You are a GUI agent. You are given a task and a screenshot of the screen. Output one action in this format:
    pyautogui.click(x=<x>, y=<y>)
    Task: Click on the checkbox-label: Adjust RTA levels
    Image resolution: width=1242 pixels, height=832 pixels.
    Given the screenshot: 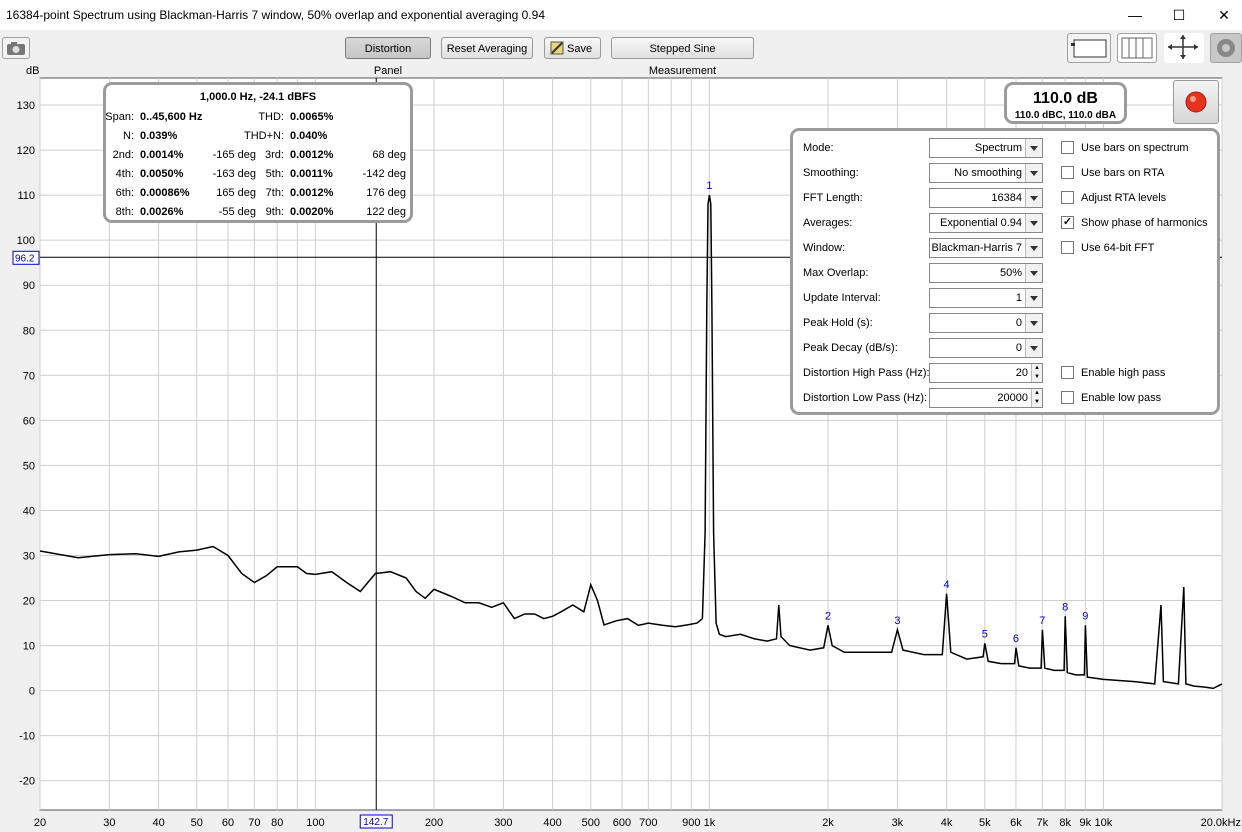 What is the action you would take?
    pyautogui.click(x=1123, y=198)
    